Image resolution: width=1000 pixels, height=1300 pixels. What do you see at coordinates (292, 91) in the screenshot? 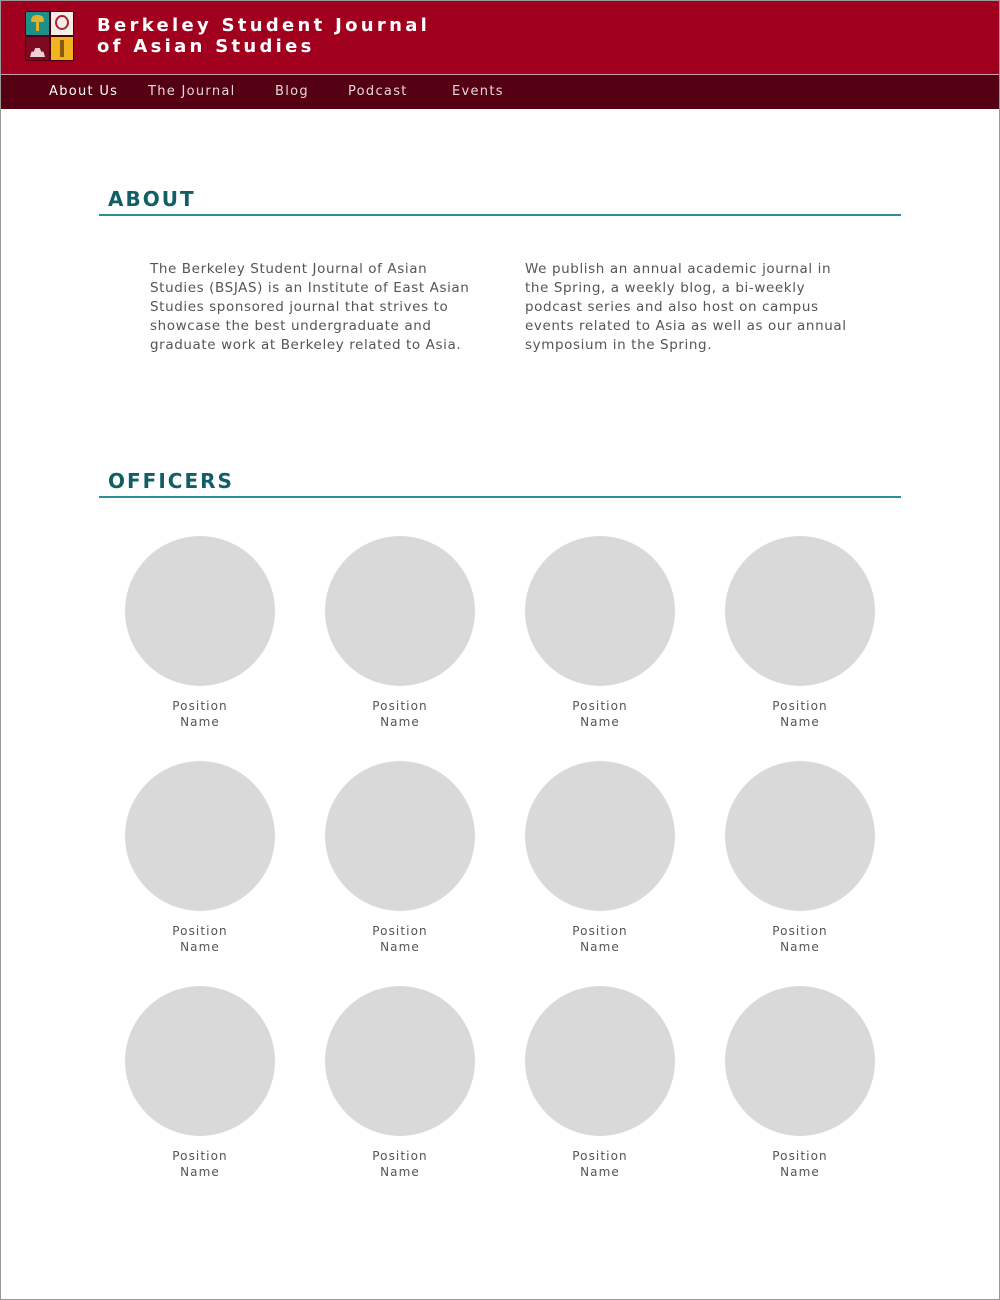
I see `nav-item-blog: Blog` at bounding box center [292, 91].